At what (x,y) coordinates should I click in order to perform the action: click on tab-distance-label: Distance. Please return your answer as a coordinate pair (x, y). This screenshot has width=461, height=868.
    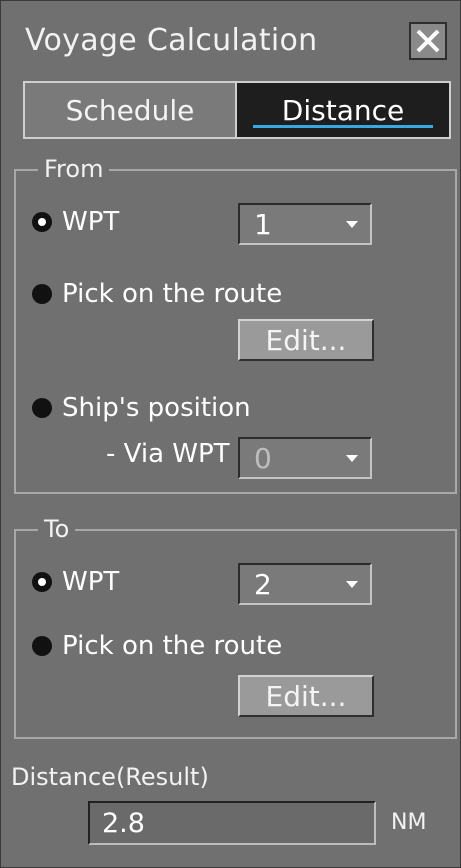
    Looking at the image, I should click on (343, 110).